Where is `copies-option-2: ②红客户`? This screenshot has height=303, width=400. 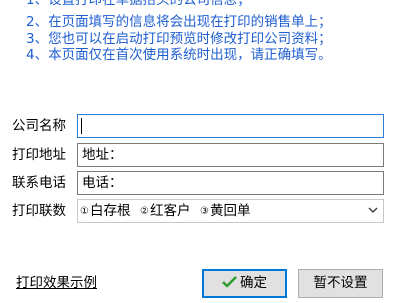
copies-option-2: ②红客户 is located at coordinates (165, 211).